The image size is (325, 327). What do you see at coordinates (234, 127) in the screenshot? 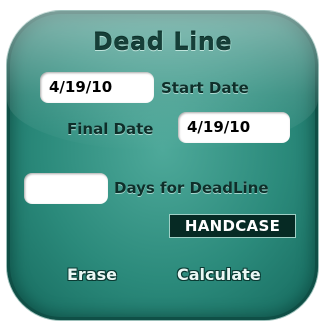
I see `final-date-field: 4/19/10` at bounding box center [234, 127].